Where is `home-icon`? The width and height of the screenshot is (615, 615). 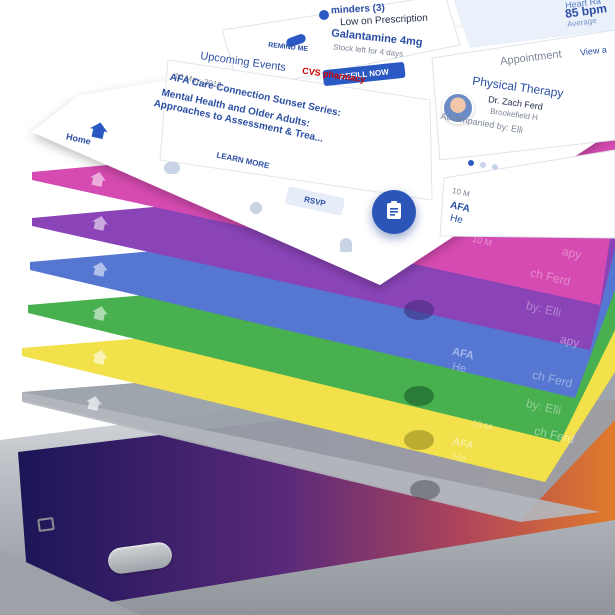 home-icon is located at coordinates (98, 130).